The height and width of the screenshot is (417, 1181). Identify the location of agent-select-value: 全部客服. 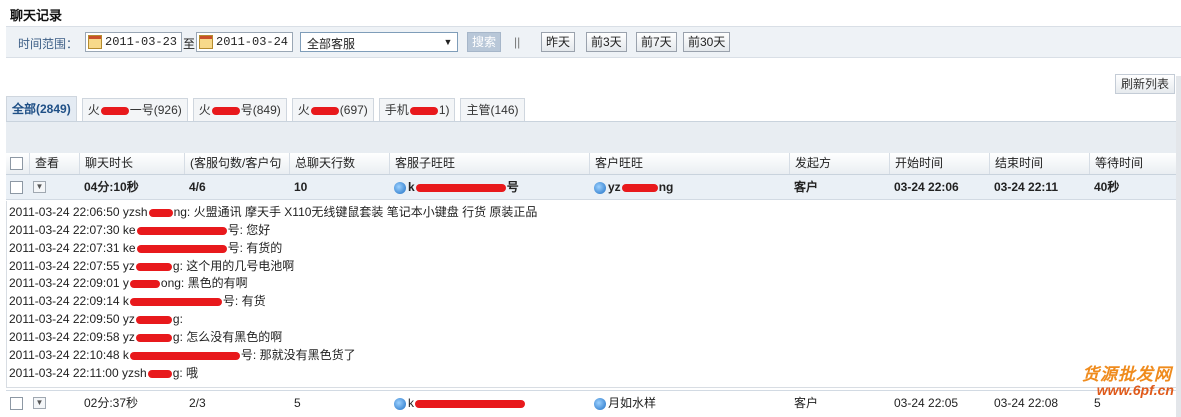
(331, 44).